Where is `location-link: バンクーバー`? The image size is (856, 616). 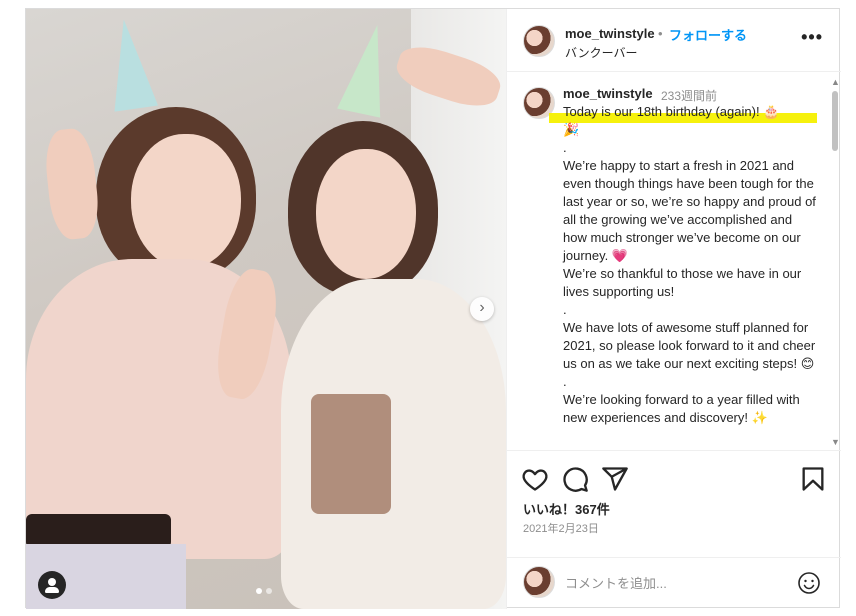
location-link: バンクーバー is located at coordinates (601, 52).